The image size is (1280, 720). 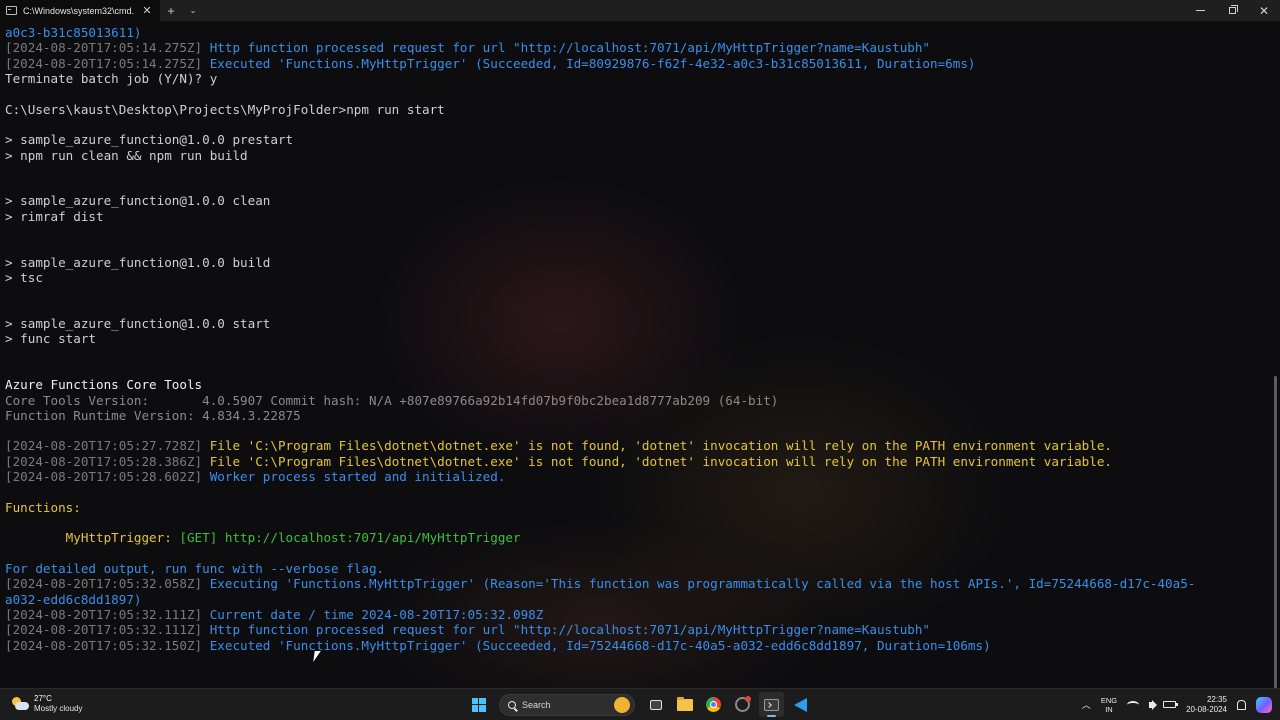 I want to click on search-icon, so click(x=512, y=704).